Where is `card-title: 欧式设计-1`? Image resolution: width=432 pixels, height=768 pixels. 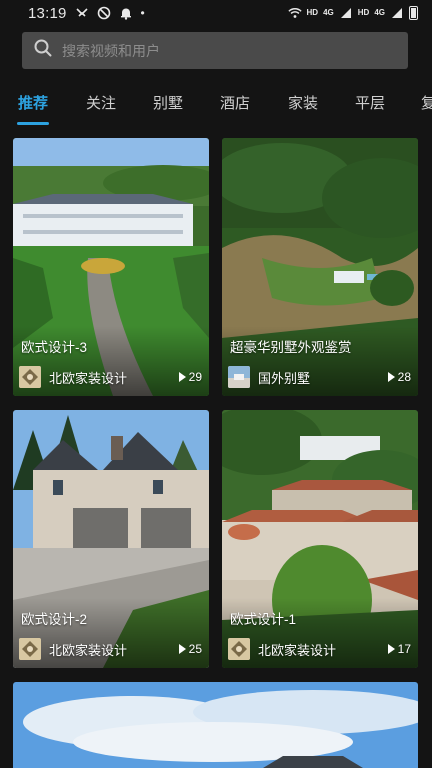 card-title: 欧式设计-1 is located at coordinates (263, 619).